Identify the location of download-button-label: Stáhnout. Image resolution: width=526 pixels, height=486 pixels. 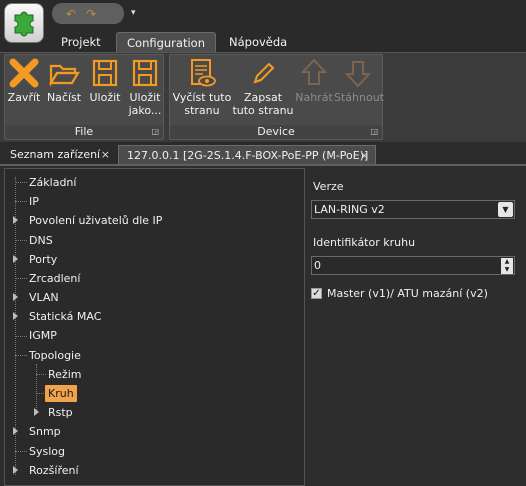
(359, 97).